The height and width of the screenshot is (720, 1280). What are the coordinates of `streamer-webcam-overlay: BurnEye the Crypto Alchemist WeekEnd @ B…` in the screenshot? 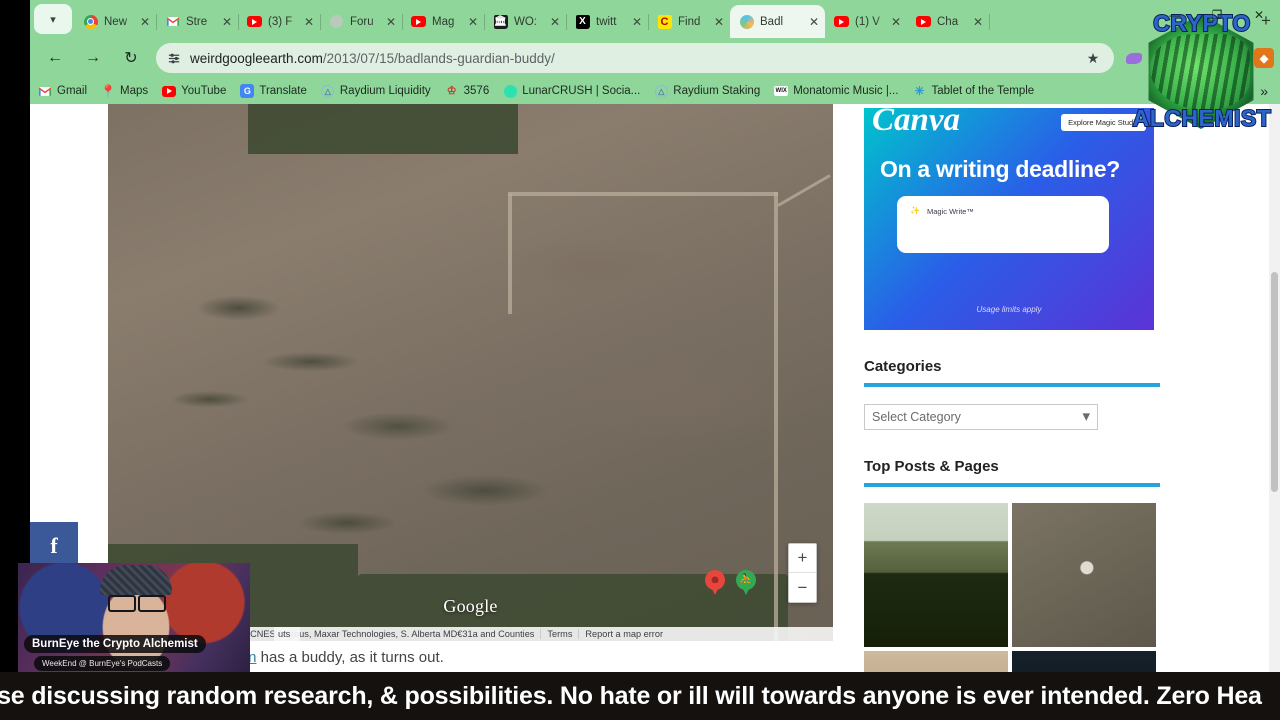 It's located at (134, 619).